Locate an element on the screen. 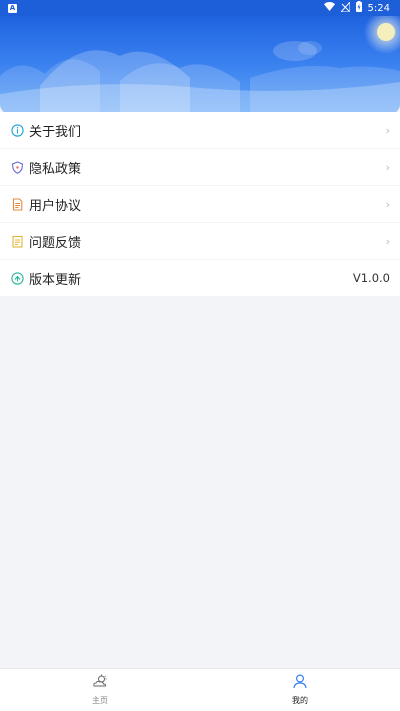  mountain-landscape-illustration is located at coordinates (200, 65).